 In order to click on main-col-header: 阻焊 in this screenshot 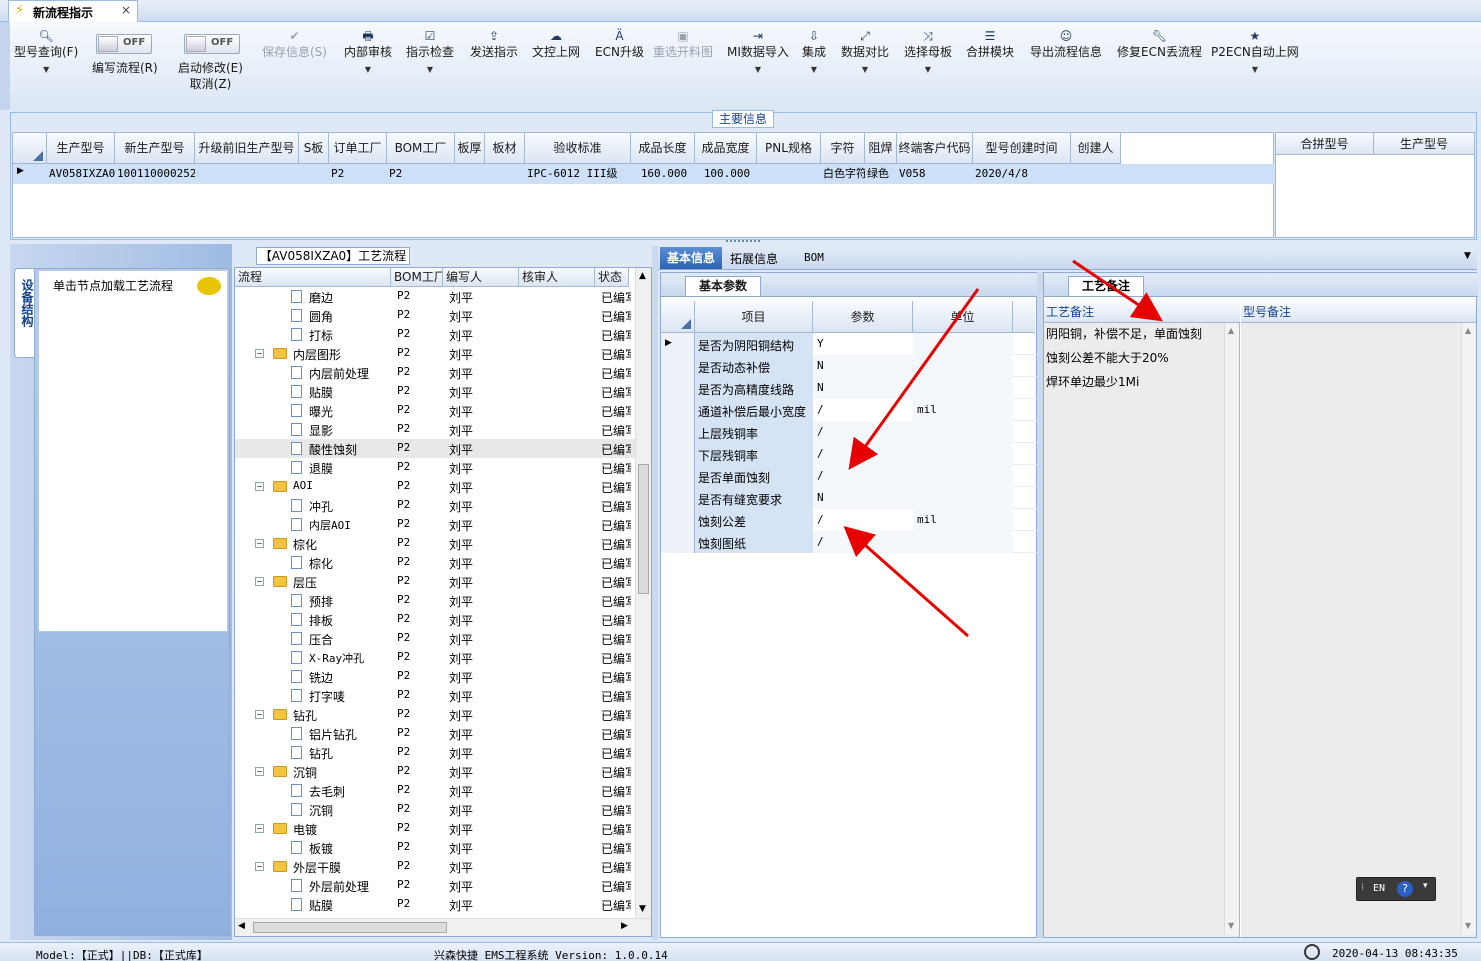, I will do `click(881, 148)`.